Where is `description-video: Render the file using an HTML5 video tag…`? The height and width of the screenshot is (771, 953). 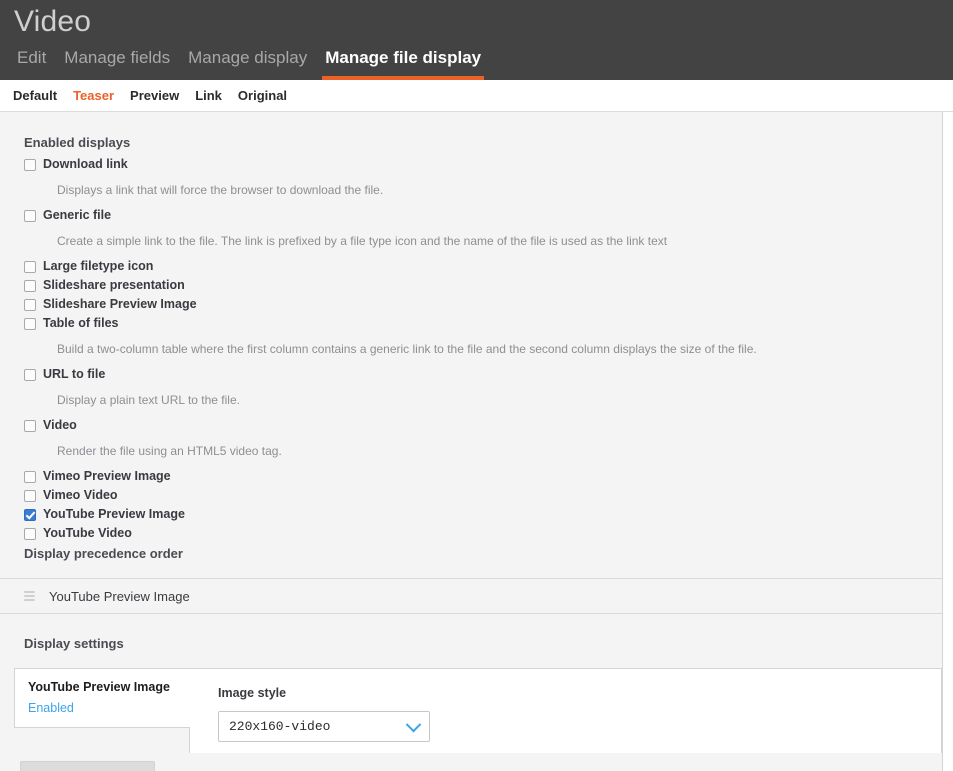 description-video: Render the file using an HTML5 video tag… is located at coordinates (169, 451).